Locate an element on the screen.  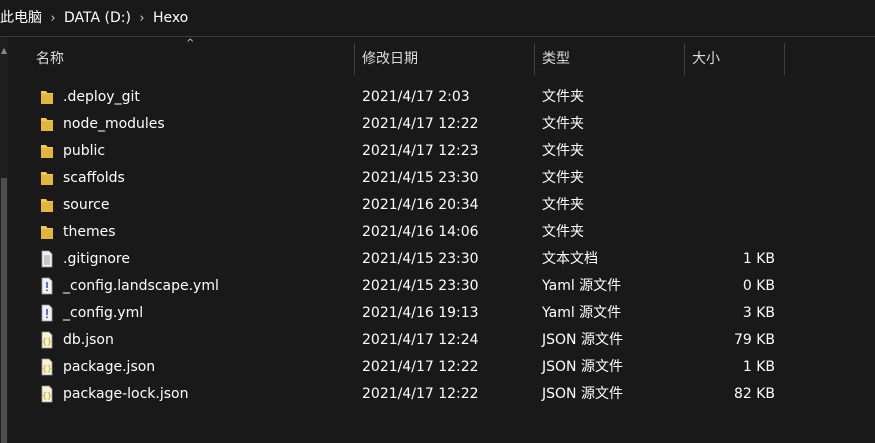
column-header-size: 大小 is located at coordinates (706, 56).